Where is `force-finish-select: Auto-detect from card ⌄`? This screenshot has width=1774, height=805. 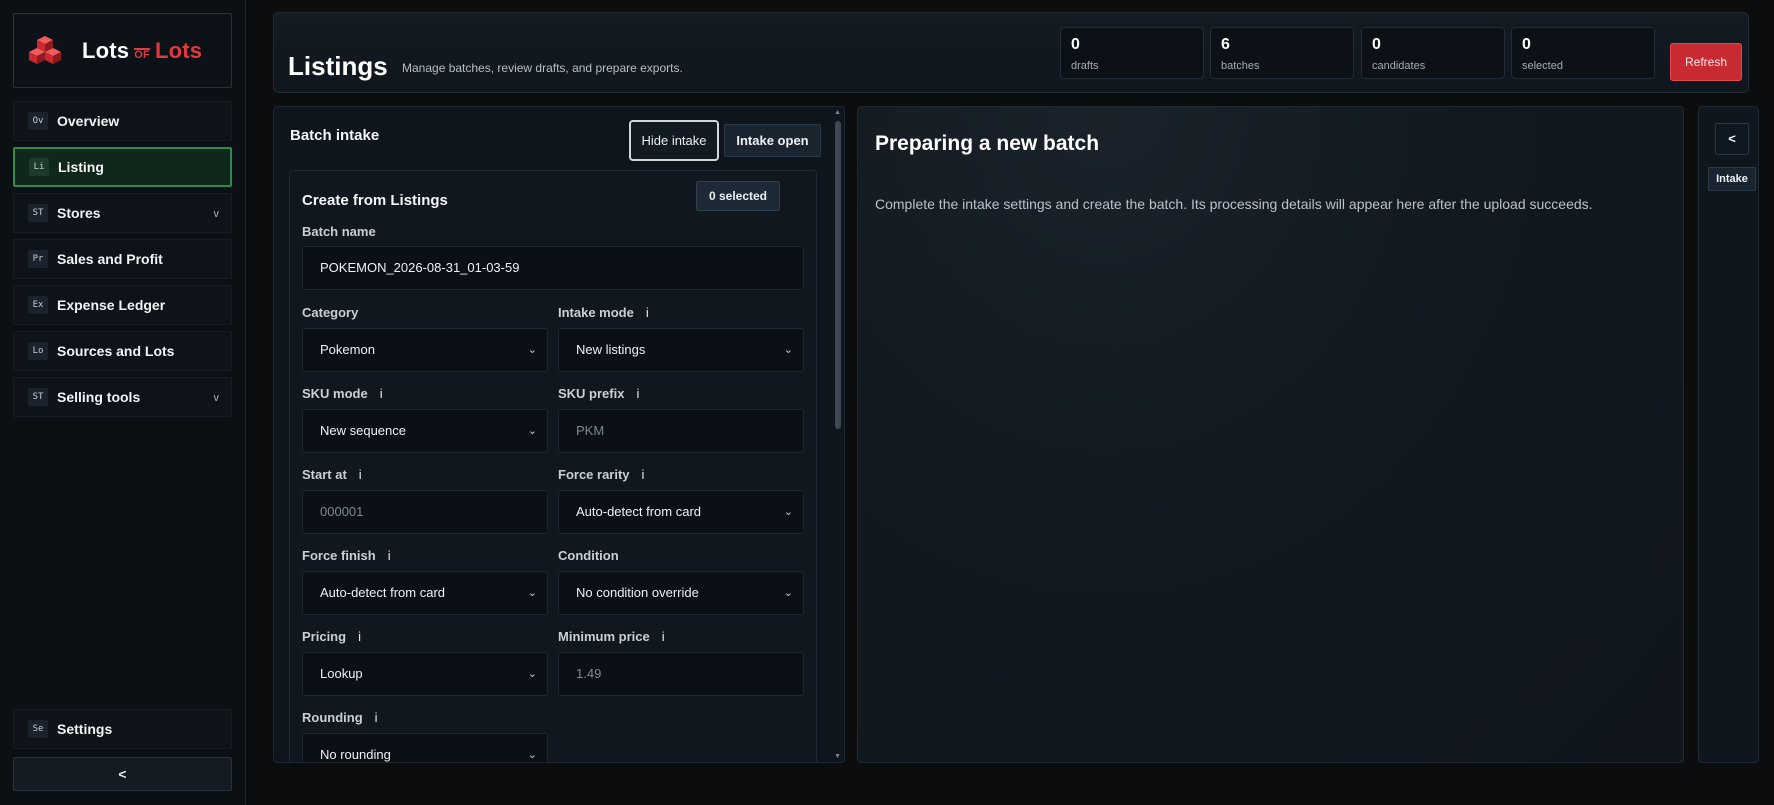
force-finish-select: Auto-detect from card ⌄ is located at coordinates (425, 593).